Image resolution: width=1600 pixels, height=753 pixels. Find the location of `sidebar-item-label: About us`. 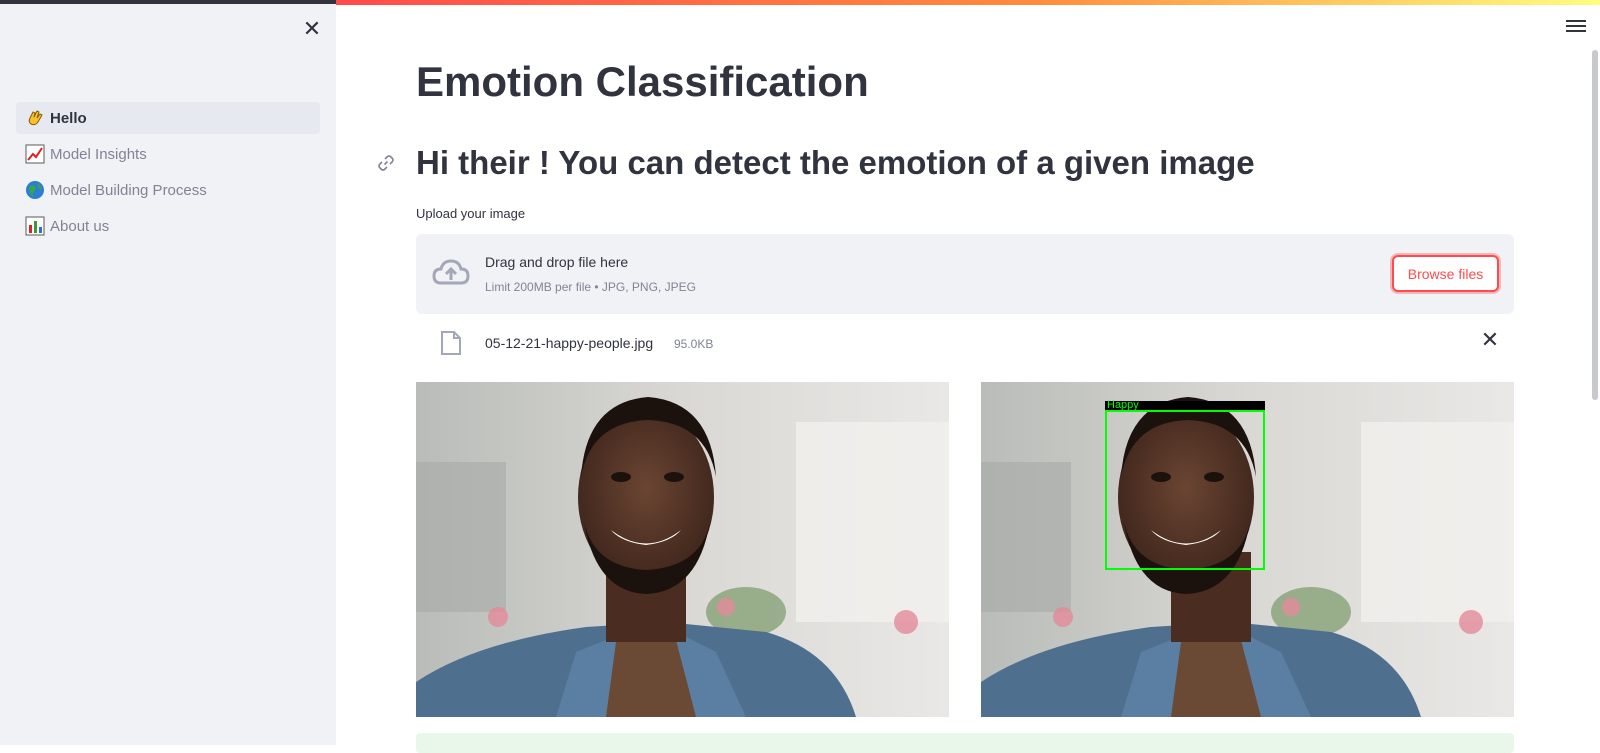

sidebar-item-label: About us is located at coordinates (80, 226).